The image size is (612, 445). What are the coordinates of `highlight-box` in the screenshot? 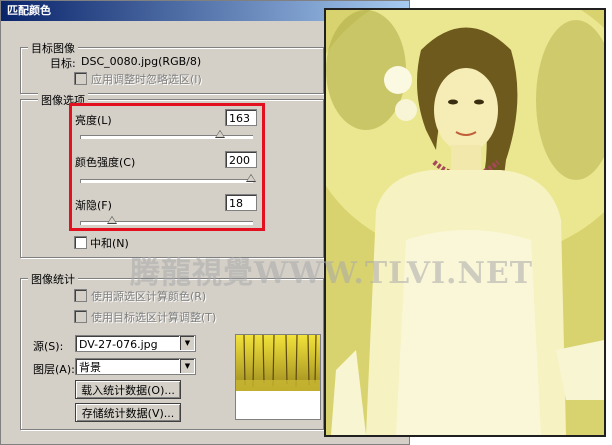 It's located at (167, 167).